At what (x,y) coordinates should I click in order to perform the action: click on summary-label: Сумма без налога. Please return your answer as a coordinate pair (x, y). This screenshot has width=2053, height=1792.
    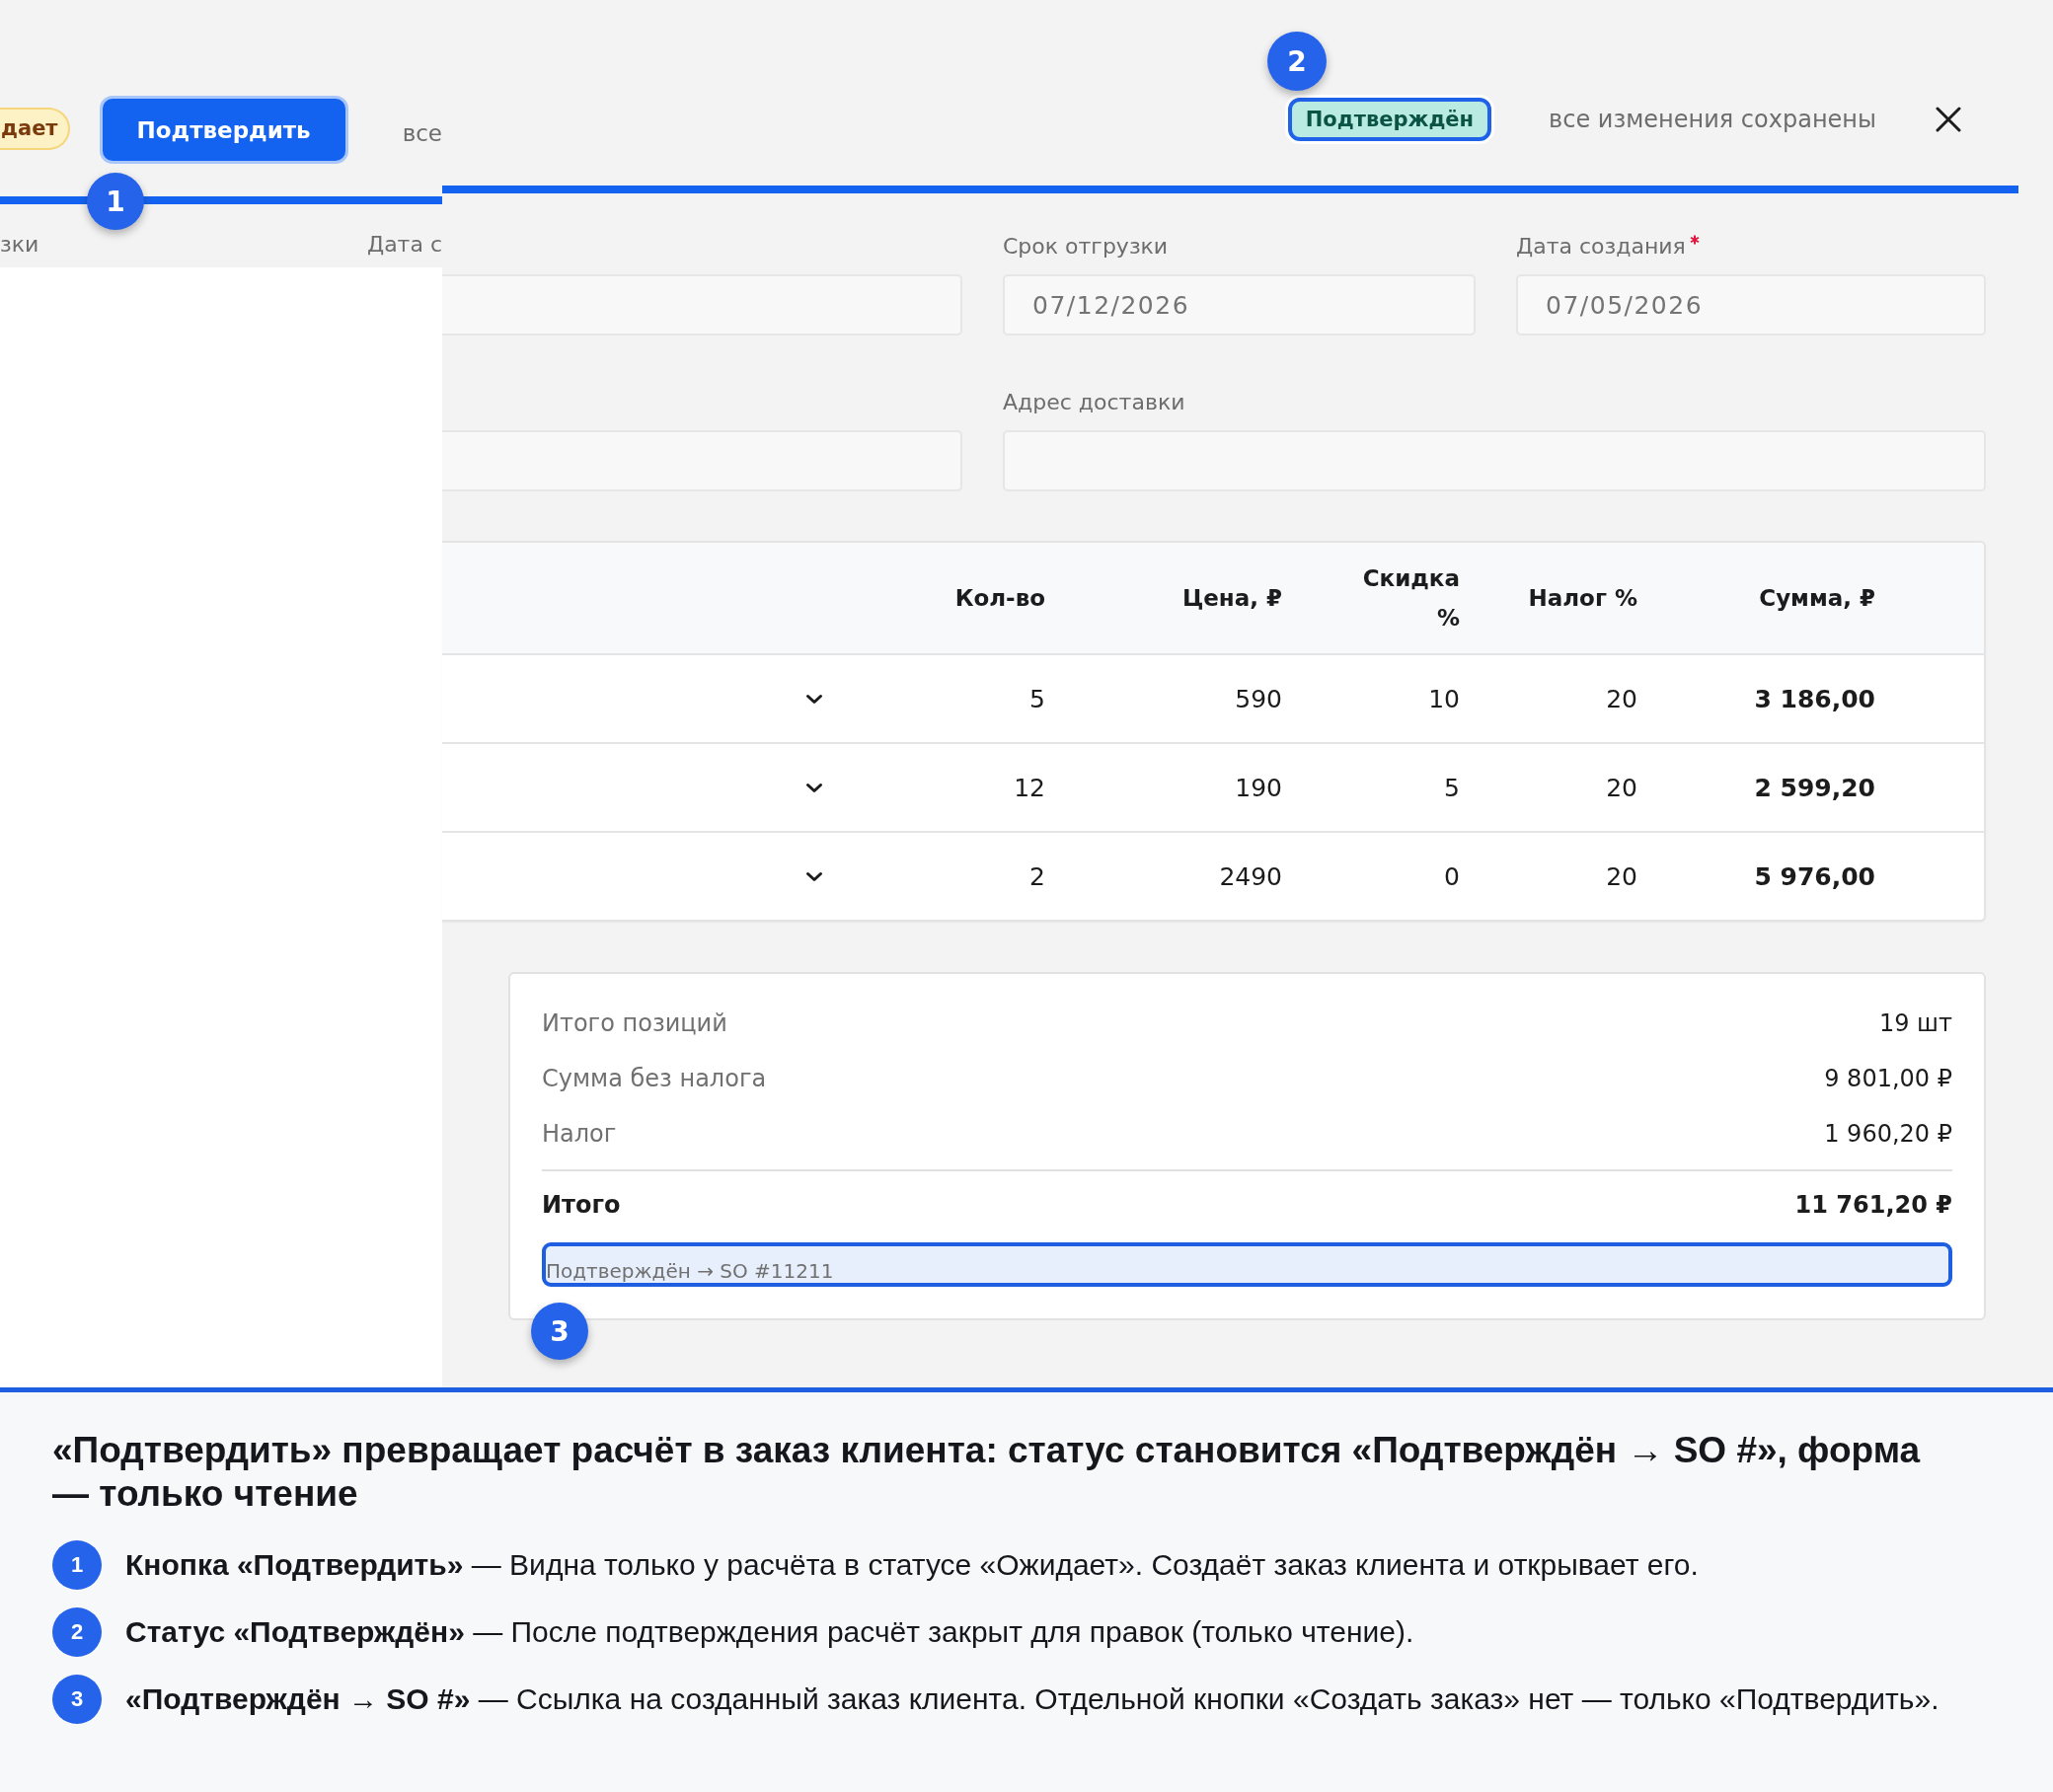
    Looking at the image, I should click on (654, 1079).